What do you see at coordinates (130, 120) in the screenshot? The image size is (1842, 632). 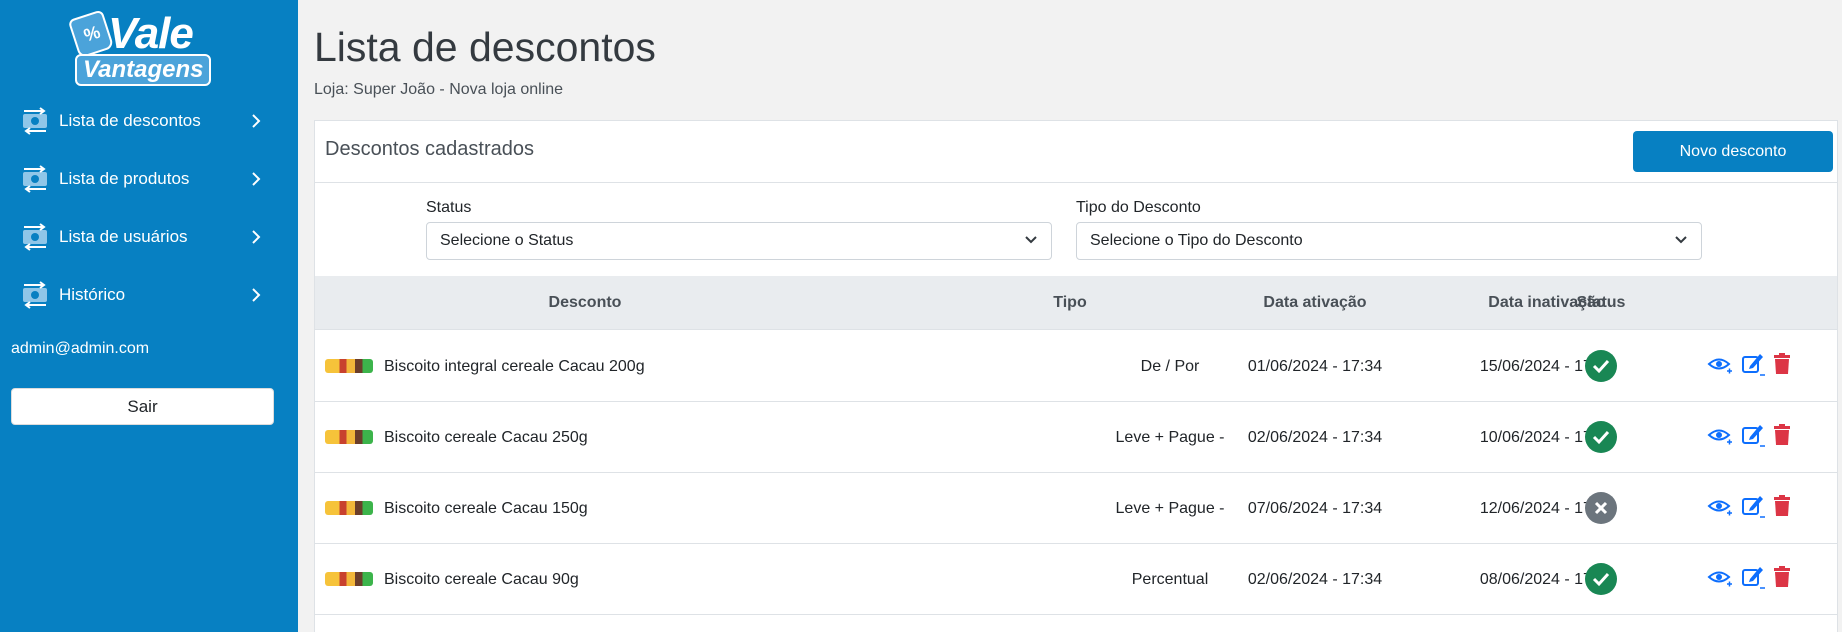 I see `sidebar-item-label: Lista de descontos` at bounding box center [130, 120].